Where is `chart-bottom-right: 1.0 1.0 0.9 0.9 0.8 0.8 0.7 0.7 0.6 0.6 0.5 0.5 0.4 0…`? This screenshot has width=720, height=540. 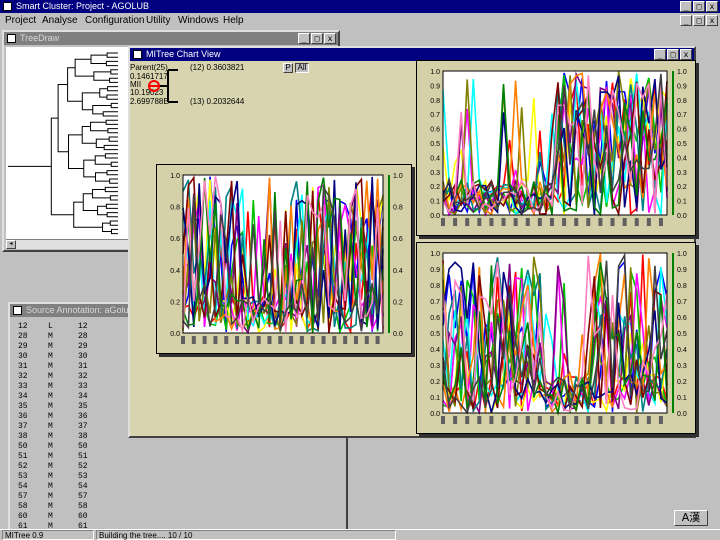 chart-bottom-right: 1.0 1.0 0.9 0.9 0.8 0.8 0.7 0.7 0.6 0.6 0.5 0.5 0.4 0… is located at coordinates (556, 338).